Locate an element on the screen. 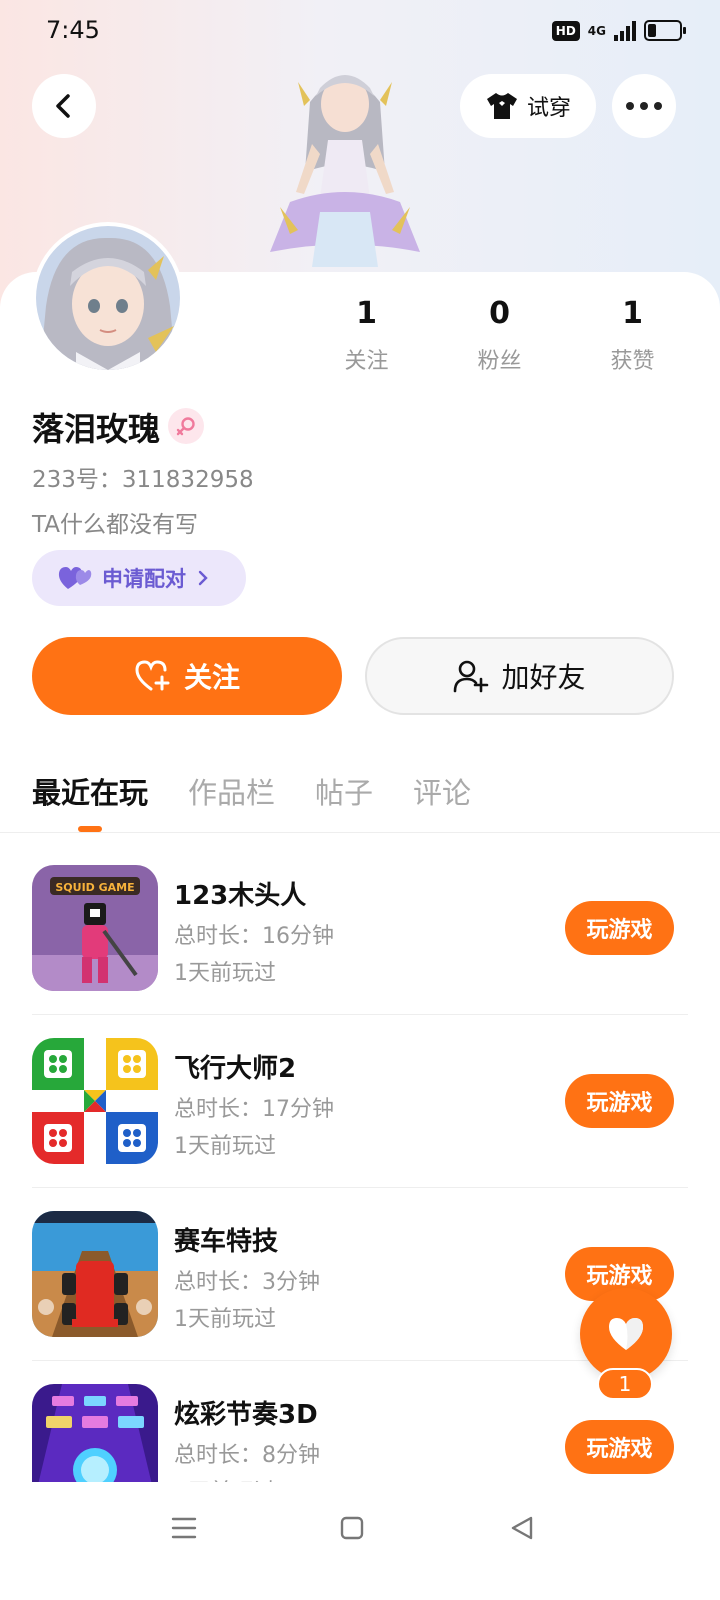  game-duration: 总时长：3分钟 is located at coordinates (247, 1282).